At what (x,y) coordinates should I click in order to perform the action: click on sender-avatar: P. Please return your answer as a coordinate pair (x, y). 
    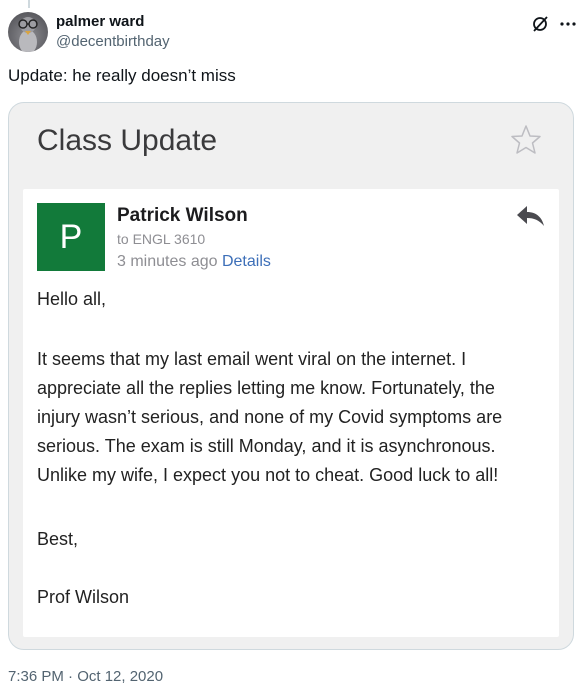
    Looking at the image, I should click on (71, 237).